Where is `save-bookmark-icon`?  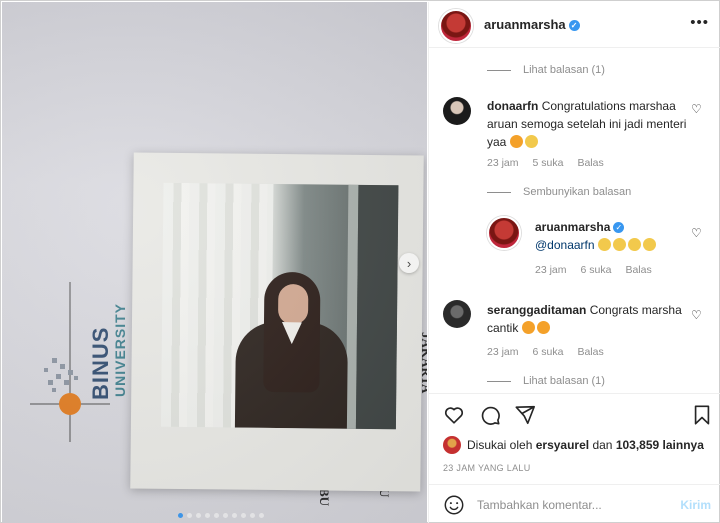
save-bookmark-icon is located at coordinates (702, 415).